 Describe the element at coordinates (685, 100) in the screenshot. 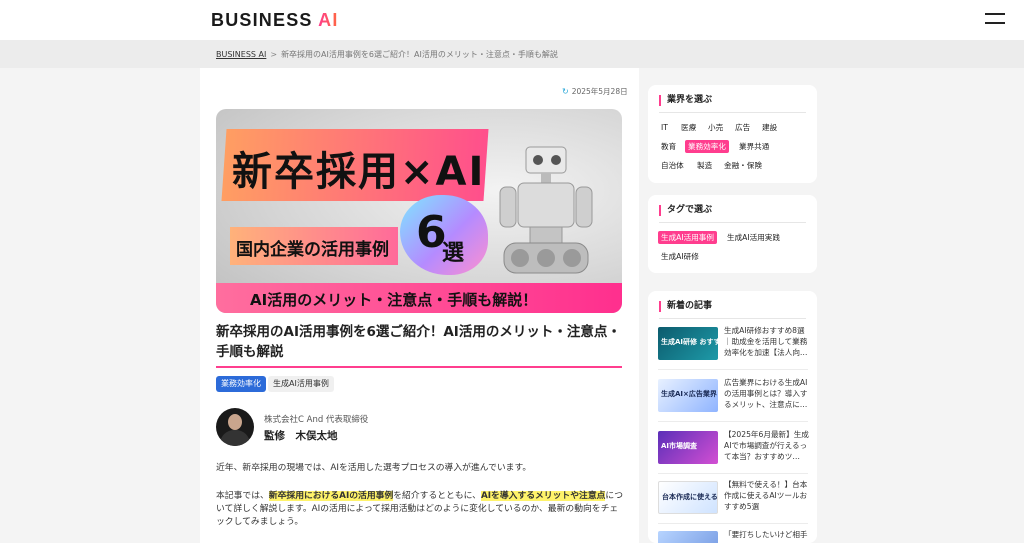

I see `industry-title: 業界を選ぶ` at that location.